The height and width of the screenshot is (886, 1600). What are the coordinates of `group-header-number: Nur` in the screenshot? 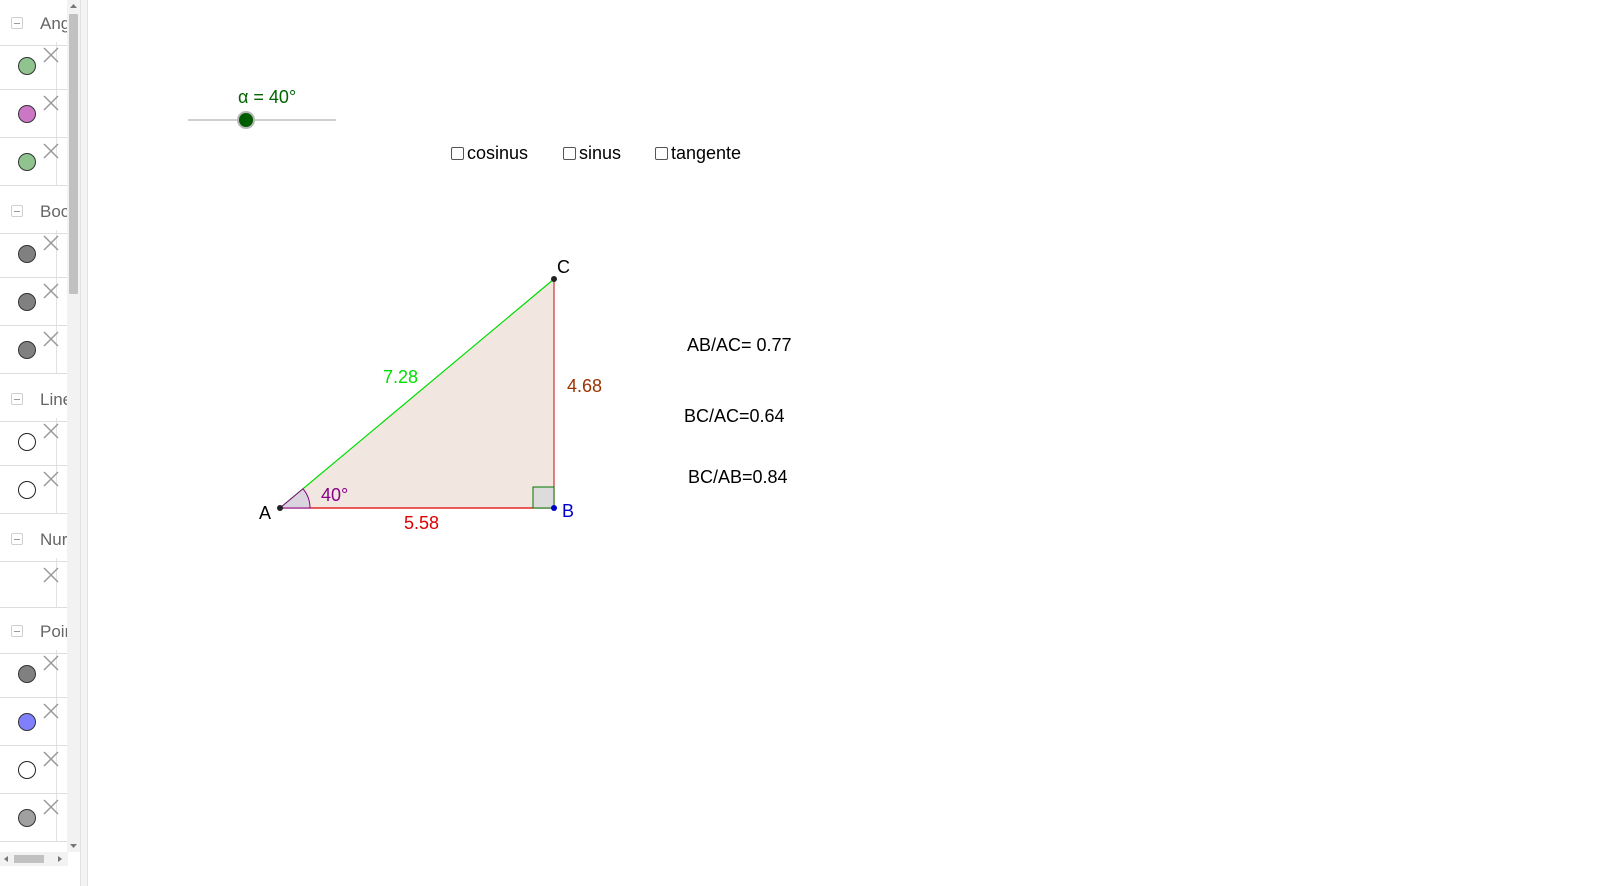 It's located at (34, 539).